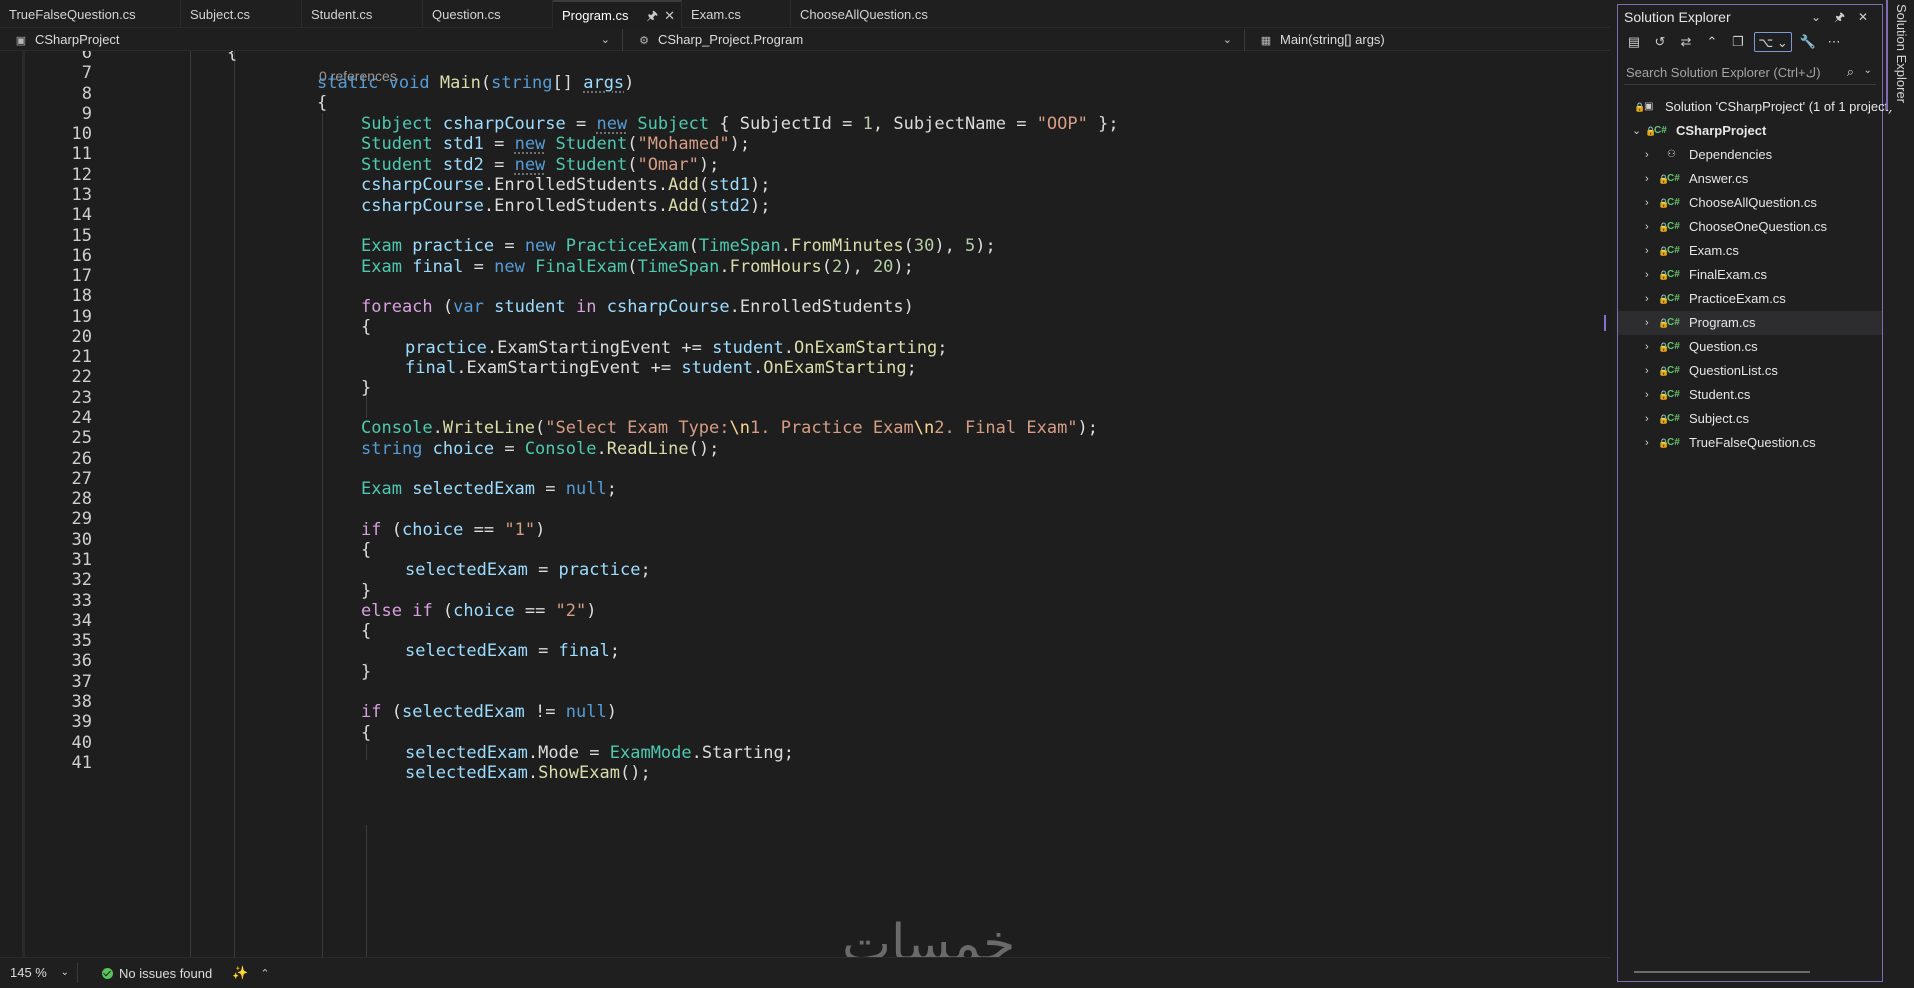 The width and height of the screenshot is (1914, 988). Describe the element at coordinates (311, 40) in the screenshot. I see `project-dropdown: ▣ CSharpProject ⌄` at that location.